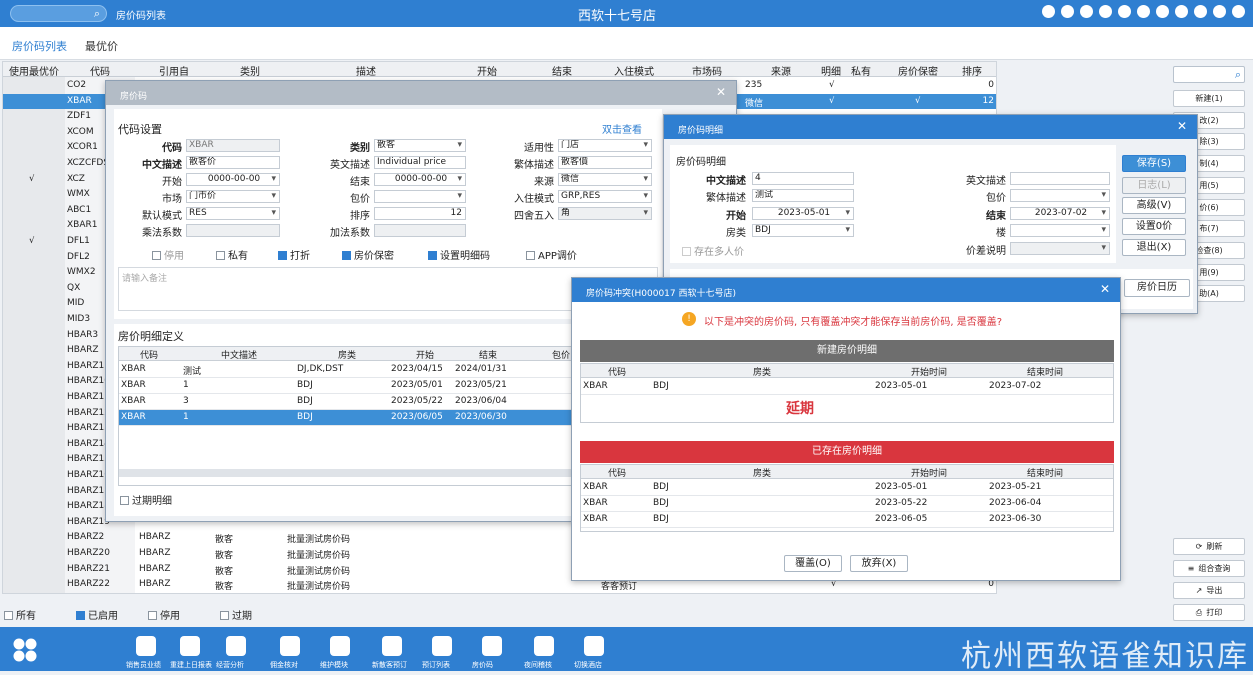 This screenshot has height=675, width=1253. What do you see at coordinates (39, 50) in the screenshot?
I see `tab-rate-code-list: 房价码列表` at bounding box center [39, 50].